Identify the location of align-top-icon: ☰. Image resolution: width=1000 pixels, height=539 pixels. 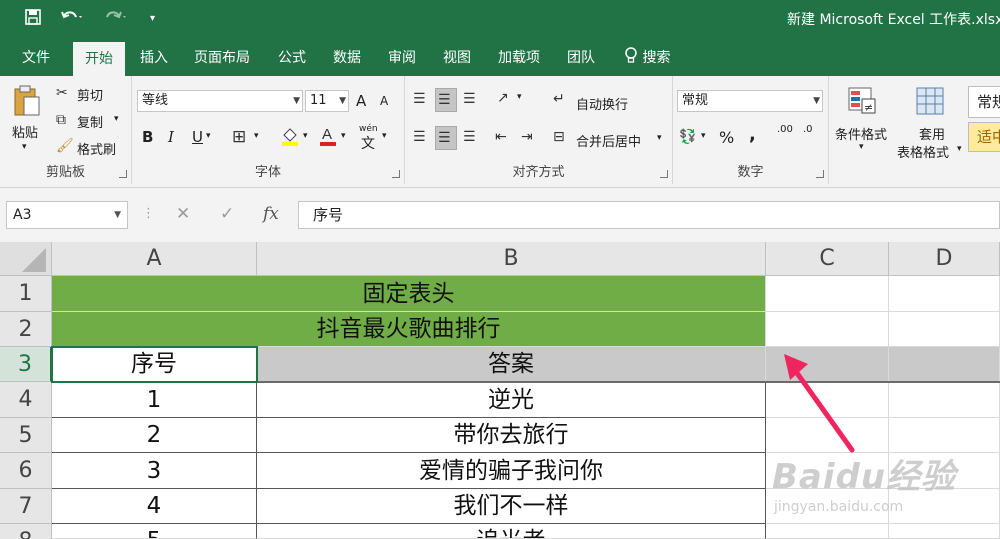
(419, 99).